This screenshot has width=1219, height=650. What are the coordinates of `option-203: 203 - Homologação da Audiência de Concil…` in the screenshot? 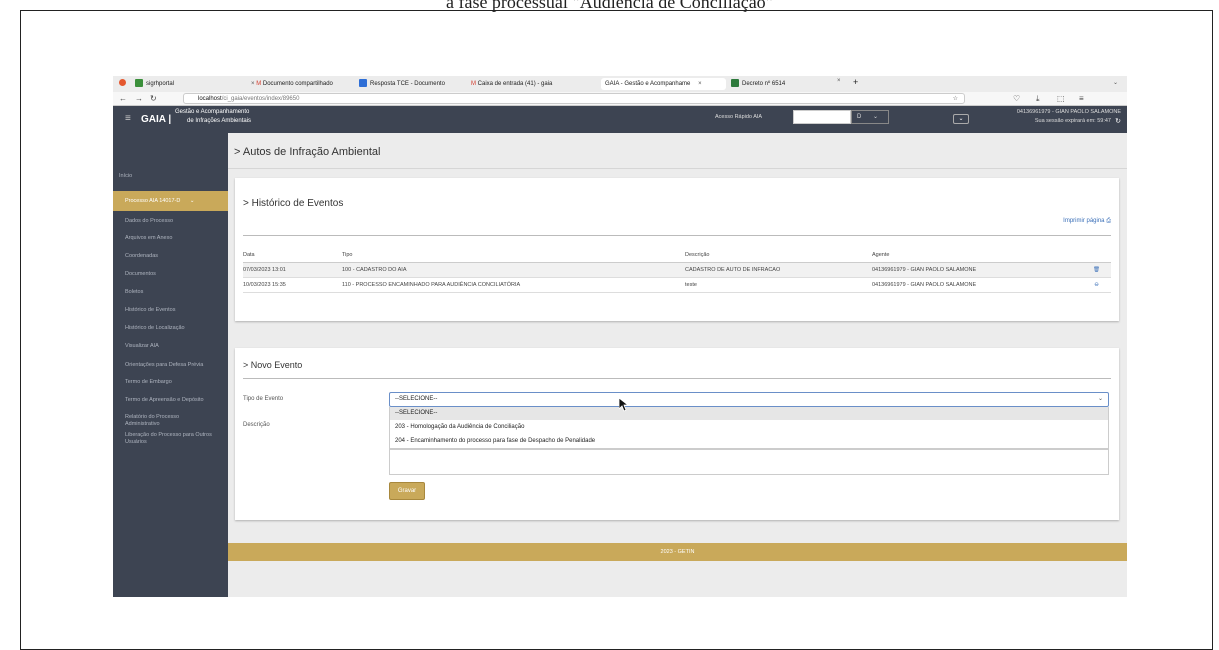 It's located at (749, 427).